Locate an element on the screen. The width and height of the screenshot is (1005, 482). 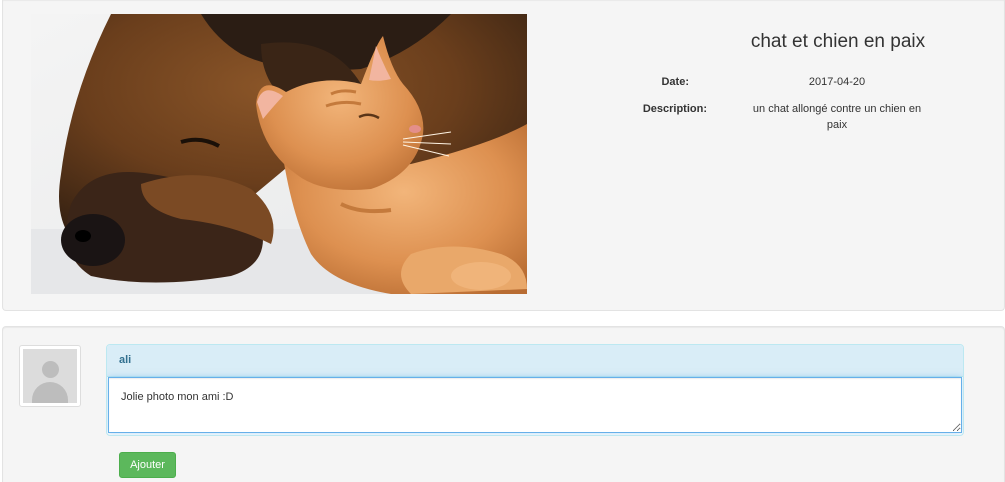
date-label: Date: is located at coordinates (675, 82).